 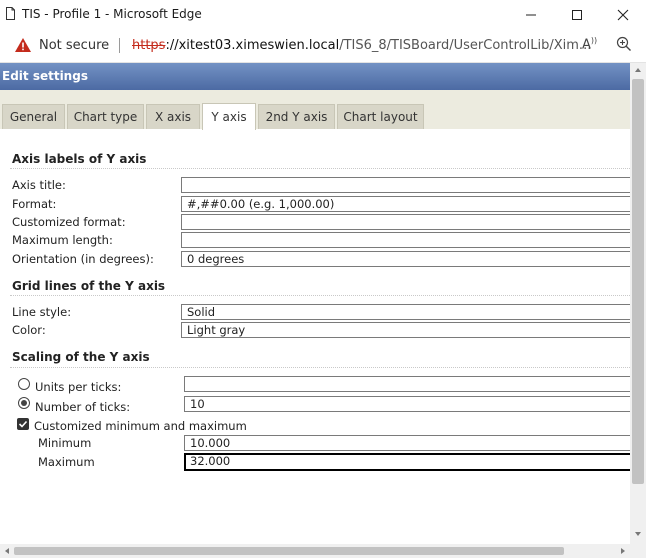 What do you see at coordinates (623, 551) in the screenshot?
I see `scroll-right-icon` at bounding box center [623, 551].